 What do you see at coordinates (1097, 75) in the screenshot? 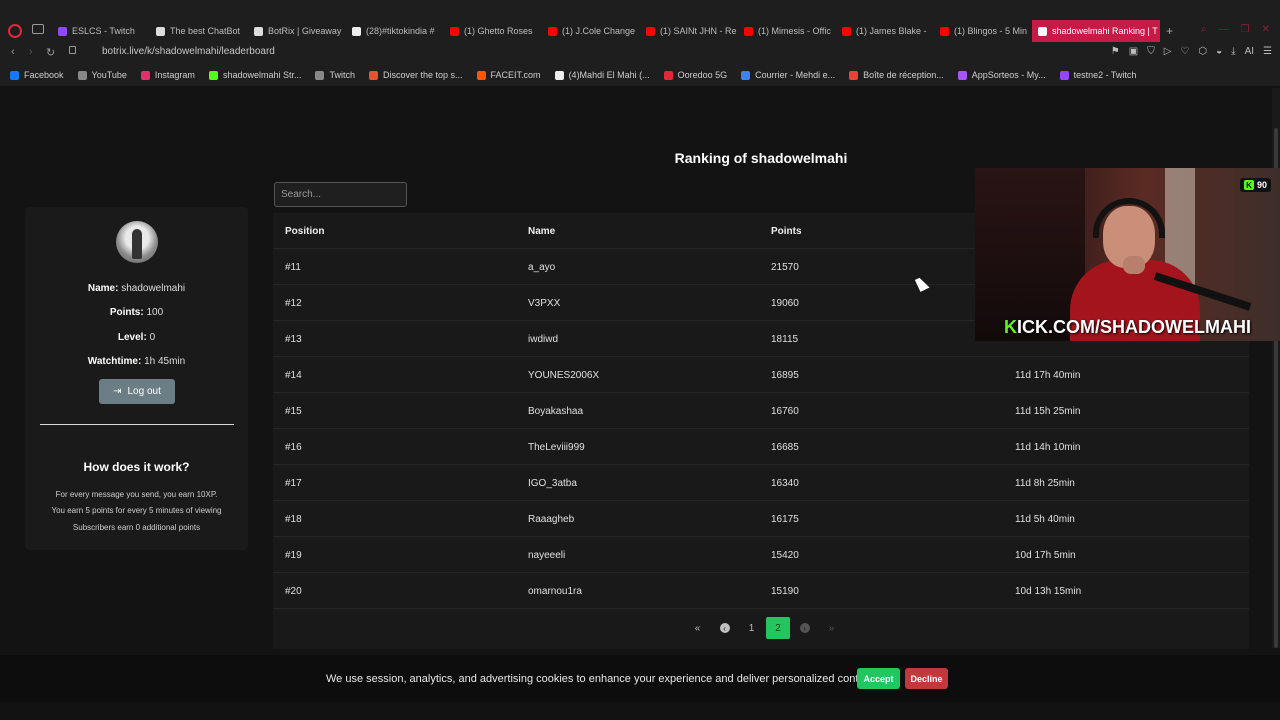
I see `bookmark-item: testne2 - Twitch` at bounding box center [1097, 75].